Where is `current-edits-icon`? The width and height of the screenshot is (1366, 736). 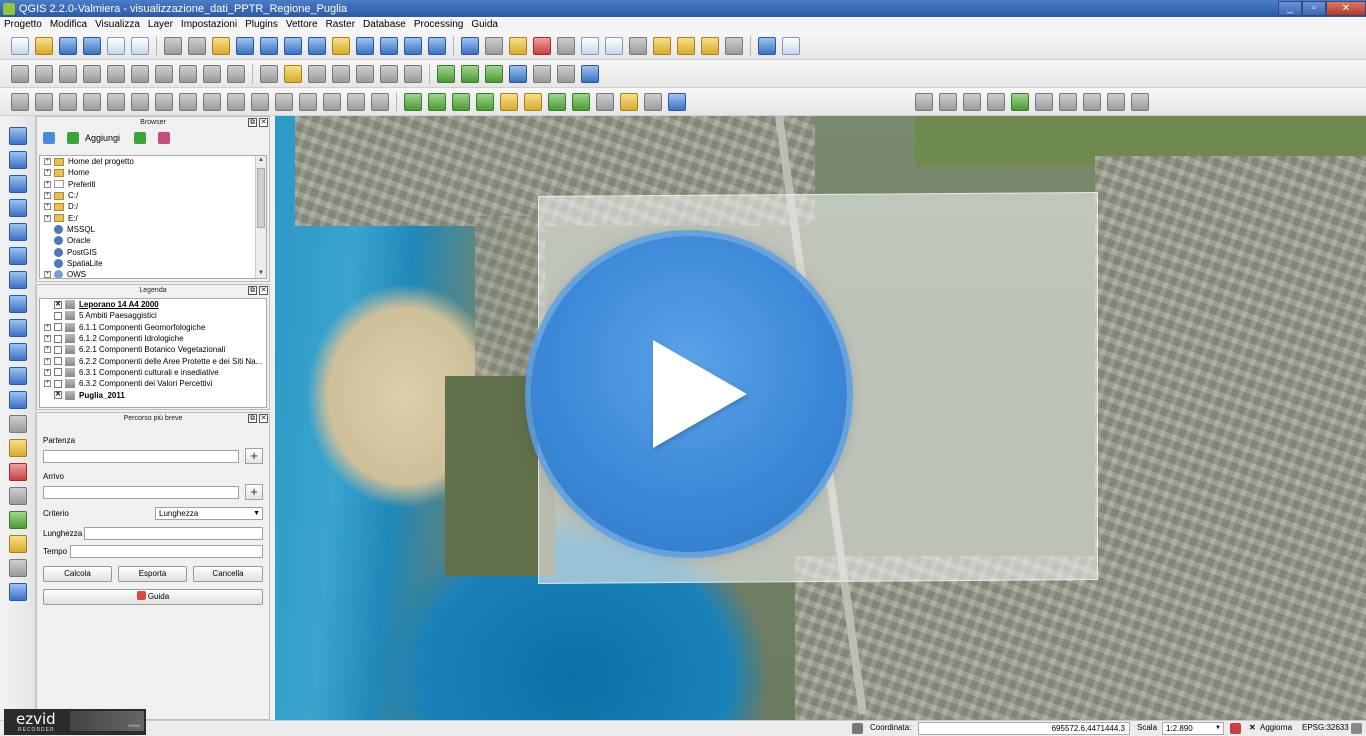 current-edits-icon is located at coordinates (20, 73).